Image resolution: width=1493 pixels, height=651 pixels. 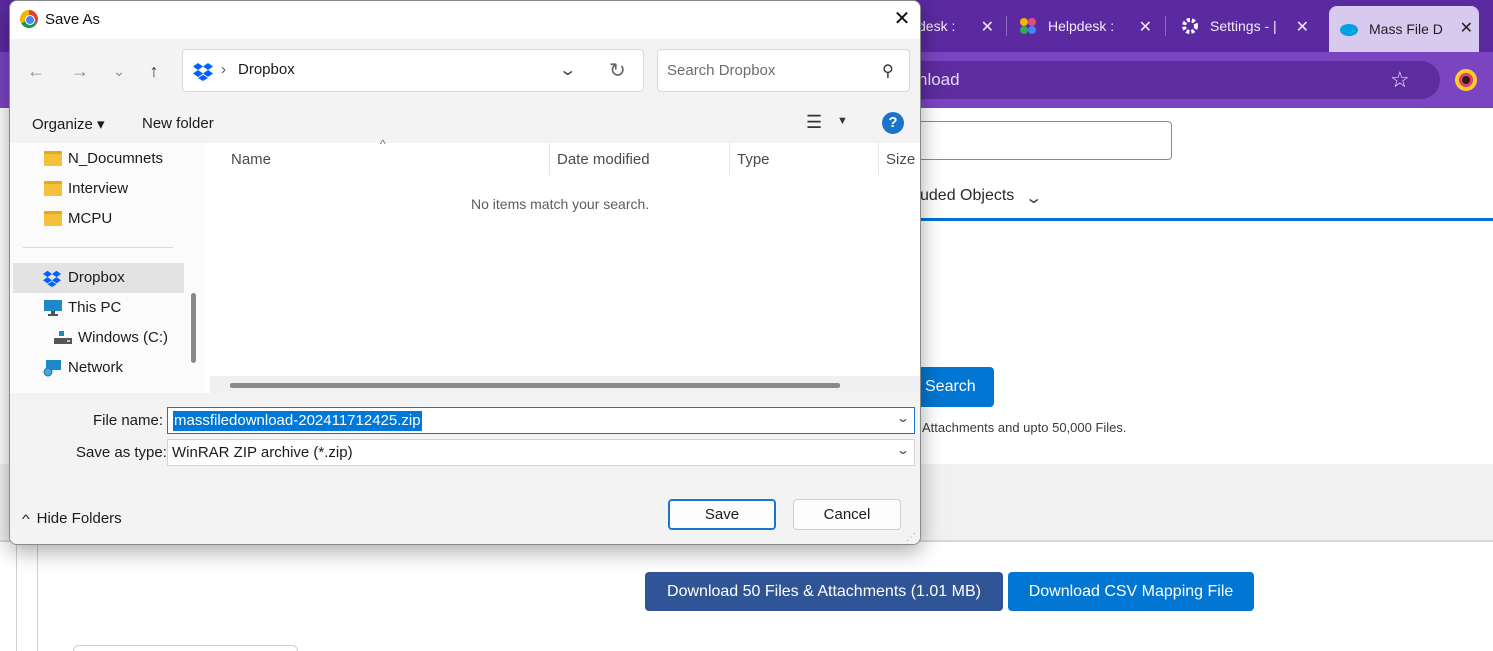 I want to click on view-list-icon: ☰, so click(x=814, y=122).